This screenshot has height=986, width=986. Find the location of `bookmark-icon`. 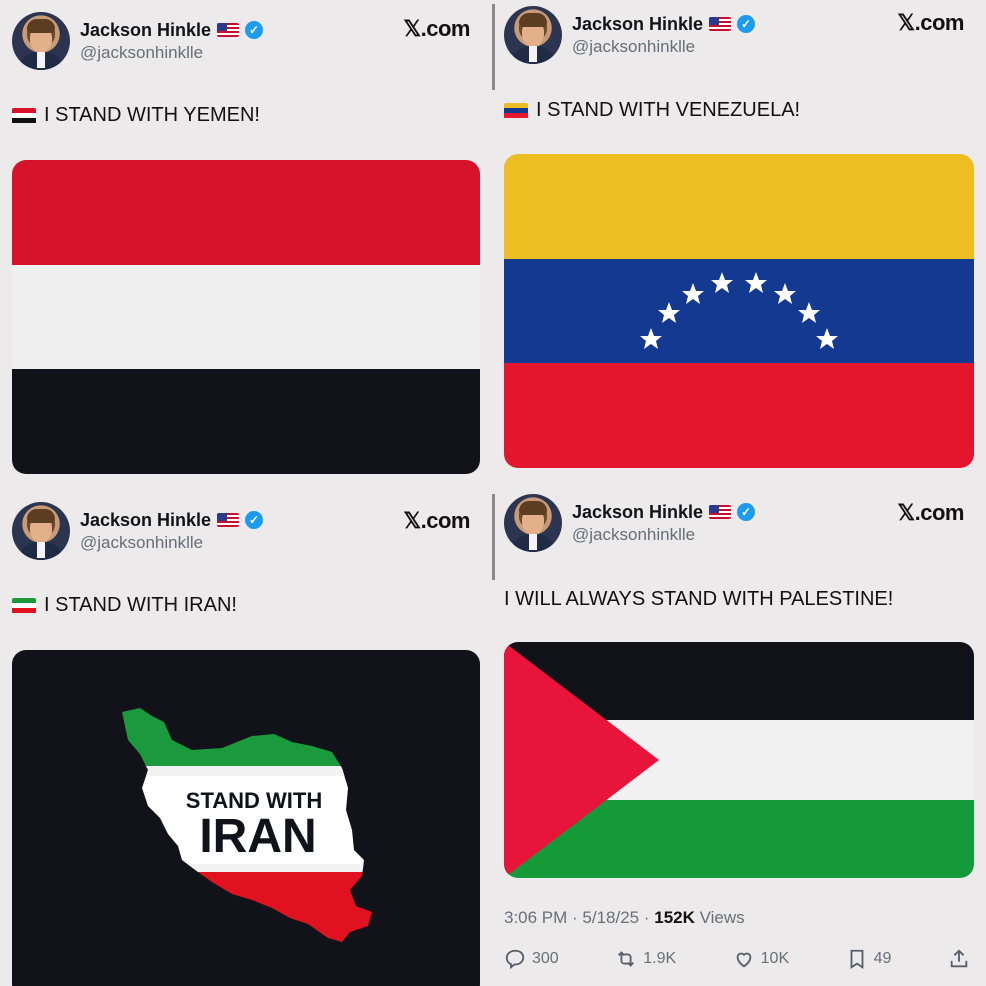

bookmark-icon is located at coordinates (857, 959).